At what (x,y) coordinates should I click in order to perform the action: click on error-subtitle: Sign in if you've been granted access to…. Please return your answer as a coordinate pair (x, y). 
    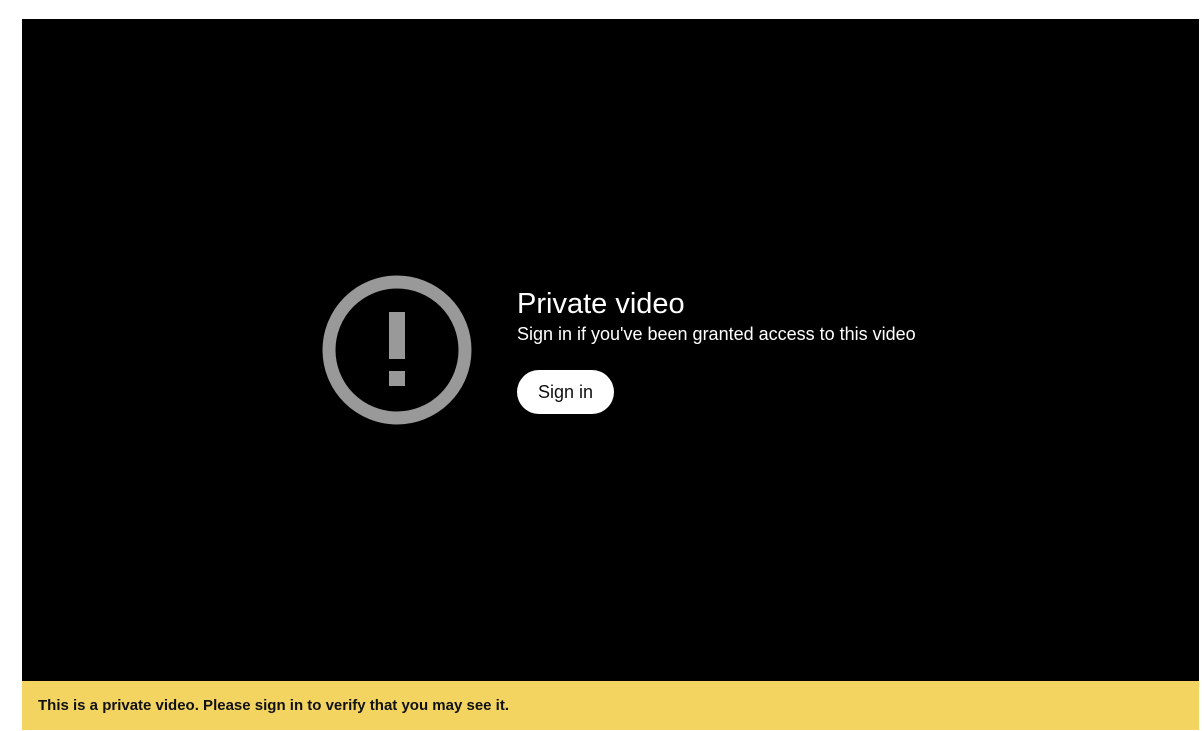
    Looking at the image, I should click on (716, 334).